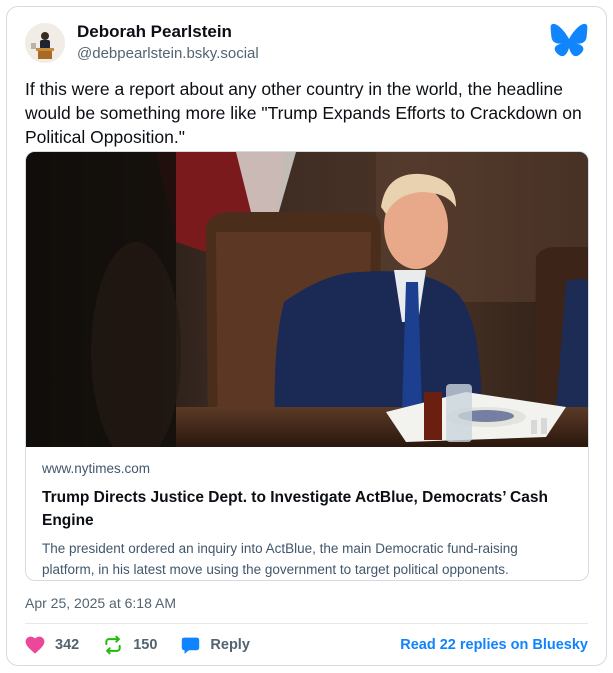 This screenshot has width=613, height=673. I want to click on reply-button: Reply, so click(215, 645).